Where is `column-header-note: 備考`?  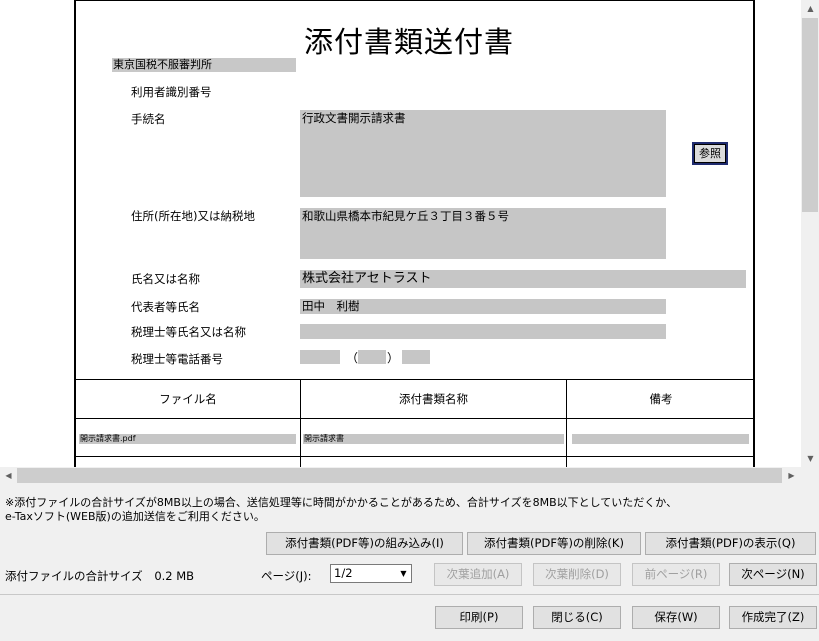 column-header-note: 備考 is located at coordinates (661, 399).